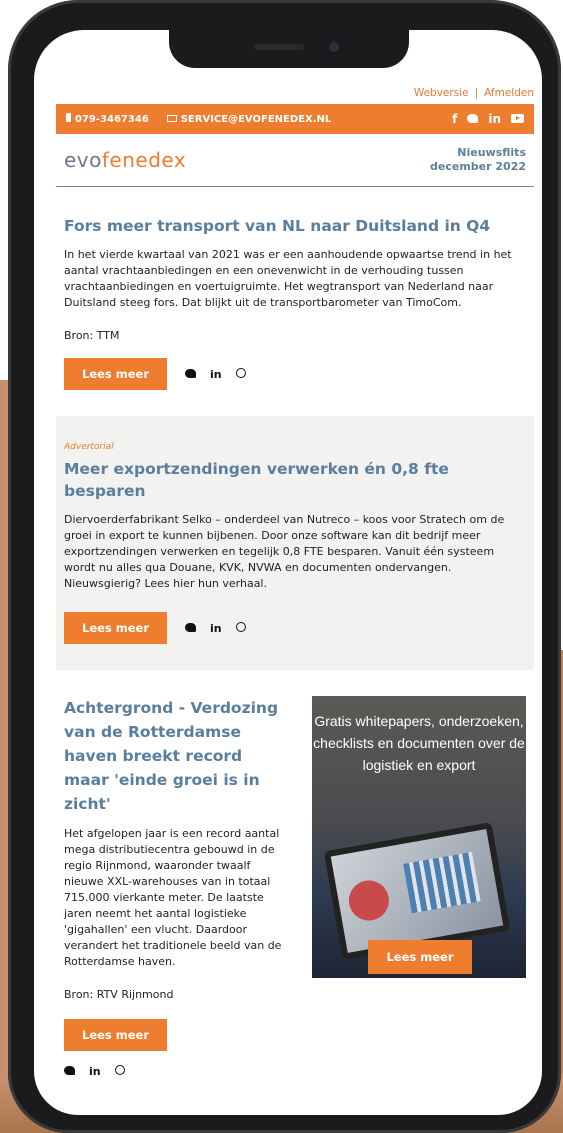 The width and height of the screenshot is (563, 1133). I want to click on phone-notch, so click(289, 49).